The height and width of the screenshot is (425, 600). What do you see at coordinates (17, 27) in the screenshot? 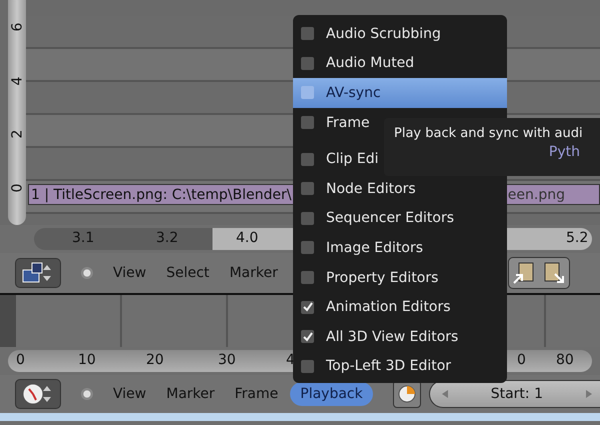
I see `axis-label: 6` at bounding box center [17, 27].